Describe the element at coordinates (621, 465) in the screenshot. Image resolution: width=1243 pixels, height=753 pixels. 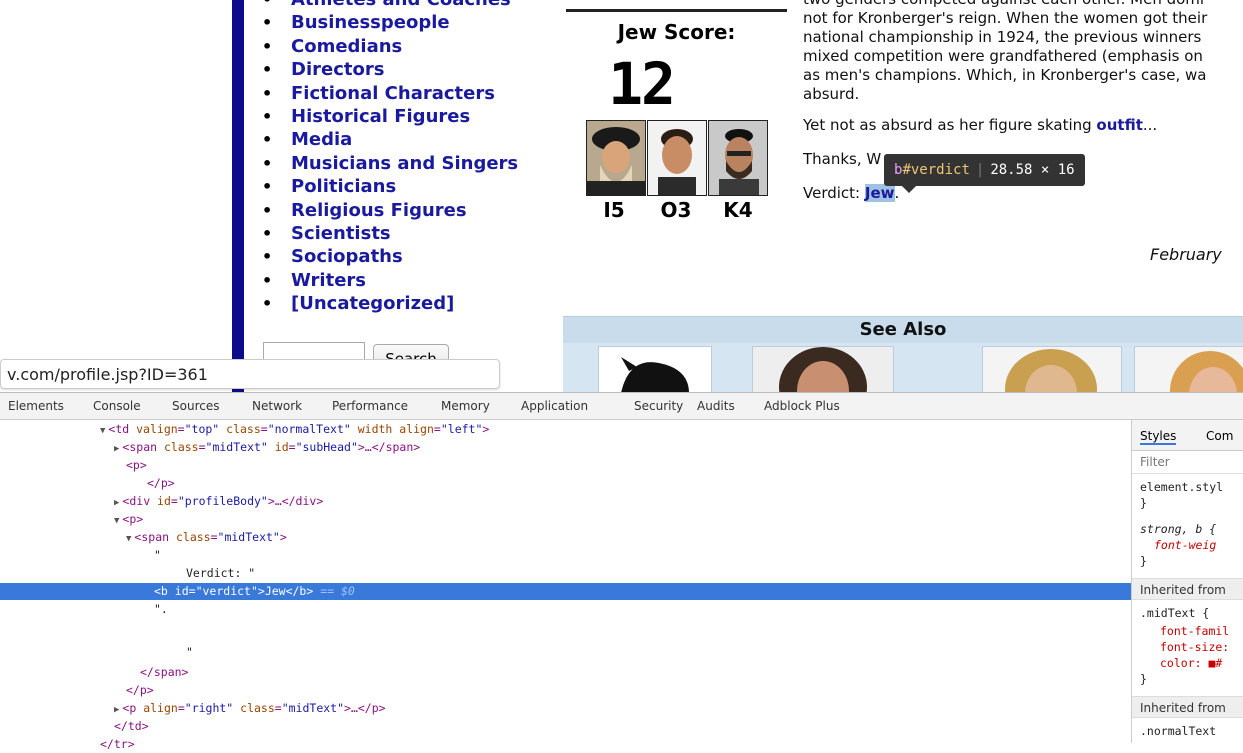
I see `dom-node-p: <p>` at that location.